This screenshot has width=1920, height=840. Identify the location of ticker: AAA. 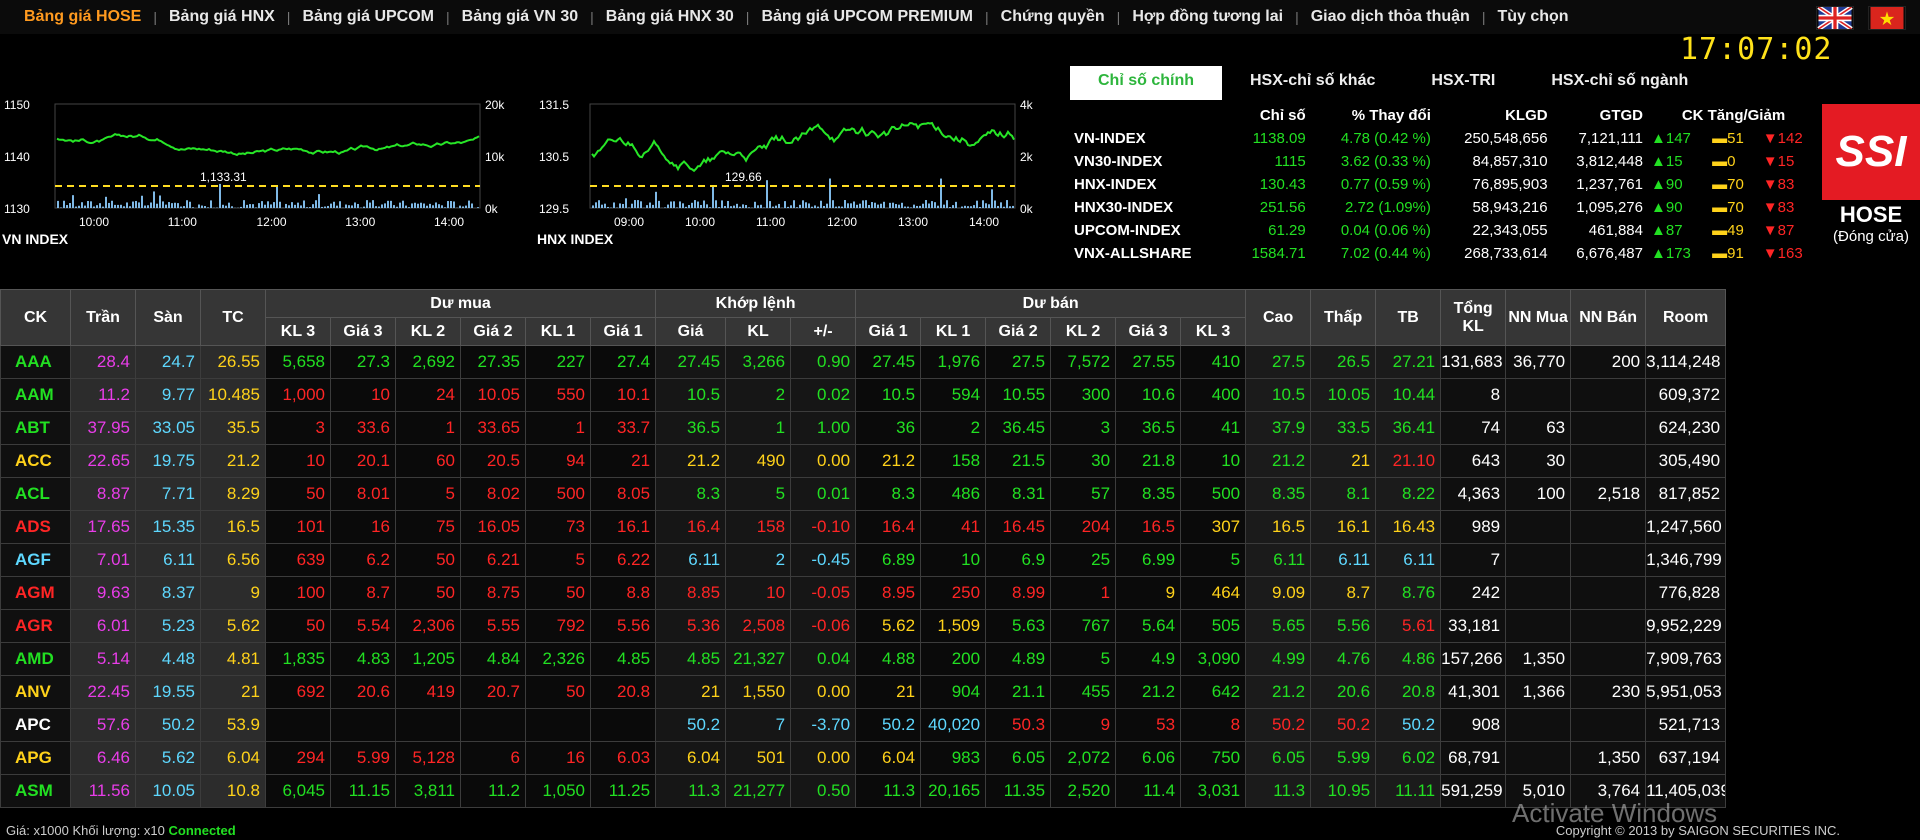
(35, 362).